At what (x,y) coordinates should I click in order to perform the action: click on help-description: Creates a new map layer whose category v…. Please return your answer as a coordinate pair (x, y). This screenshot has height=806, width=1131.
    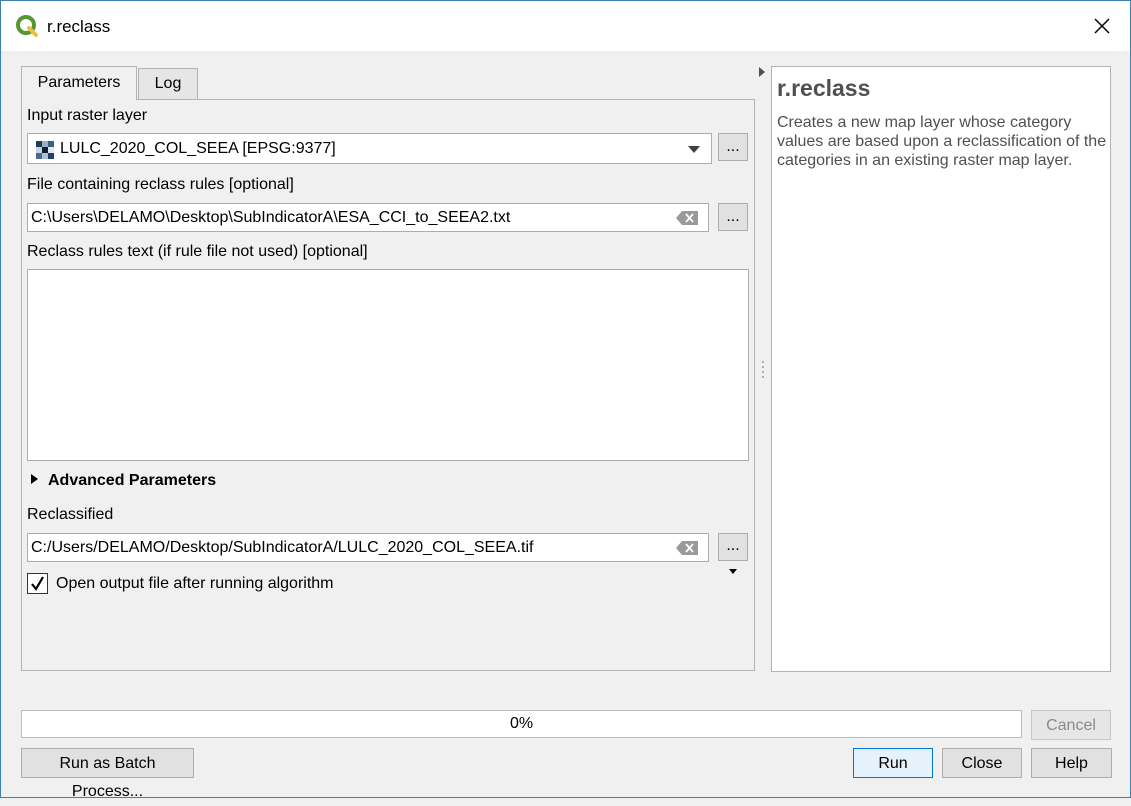
    Looking at the image, I should click on (942, 141).